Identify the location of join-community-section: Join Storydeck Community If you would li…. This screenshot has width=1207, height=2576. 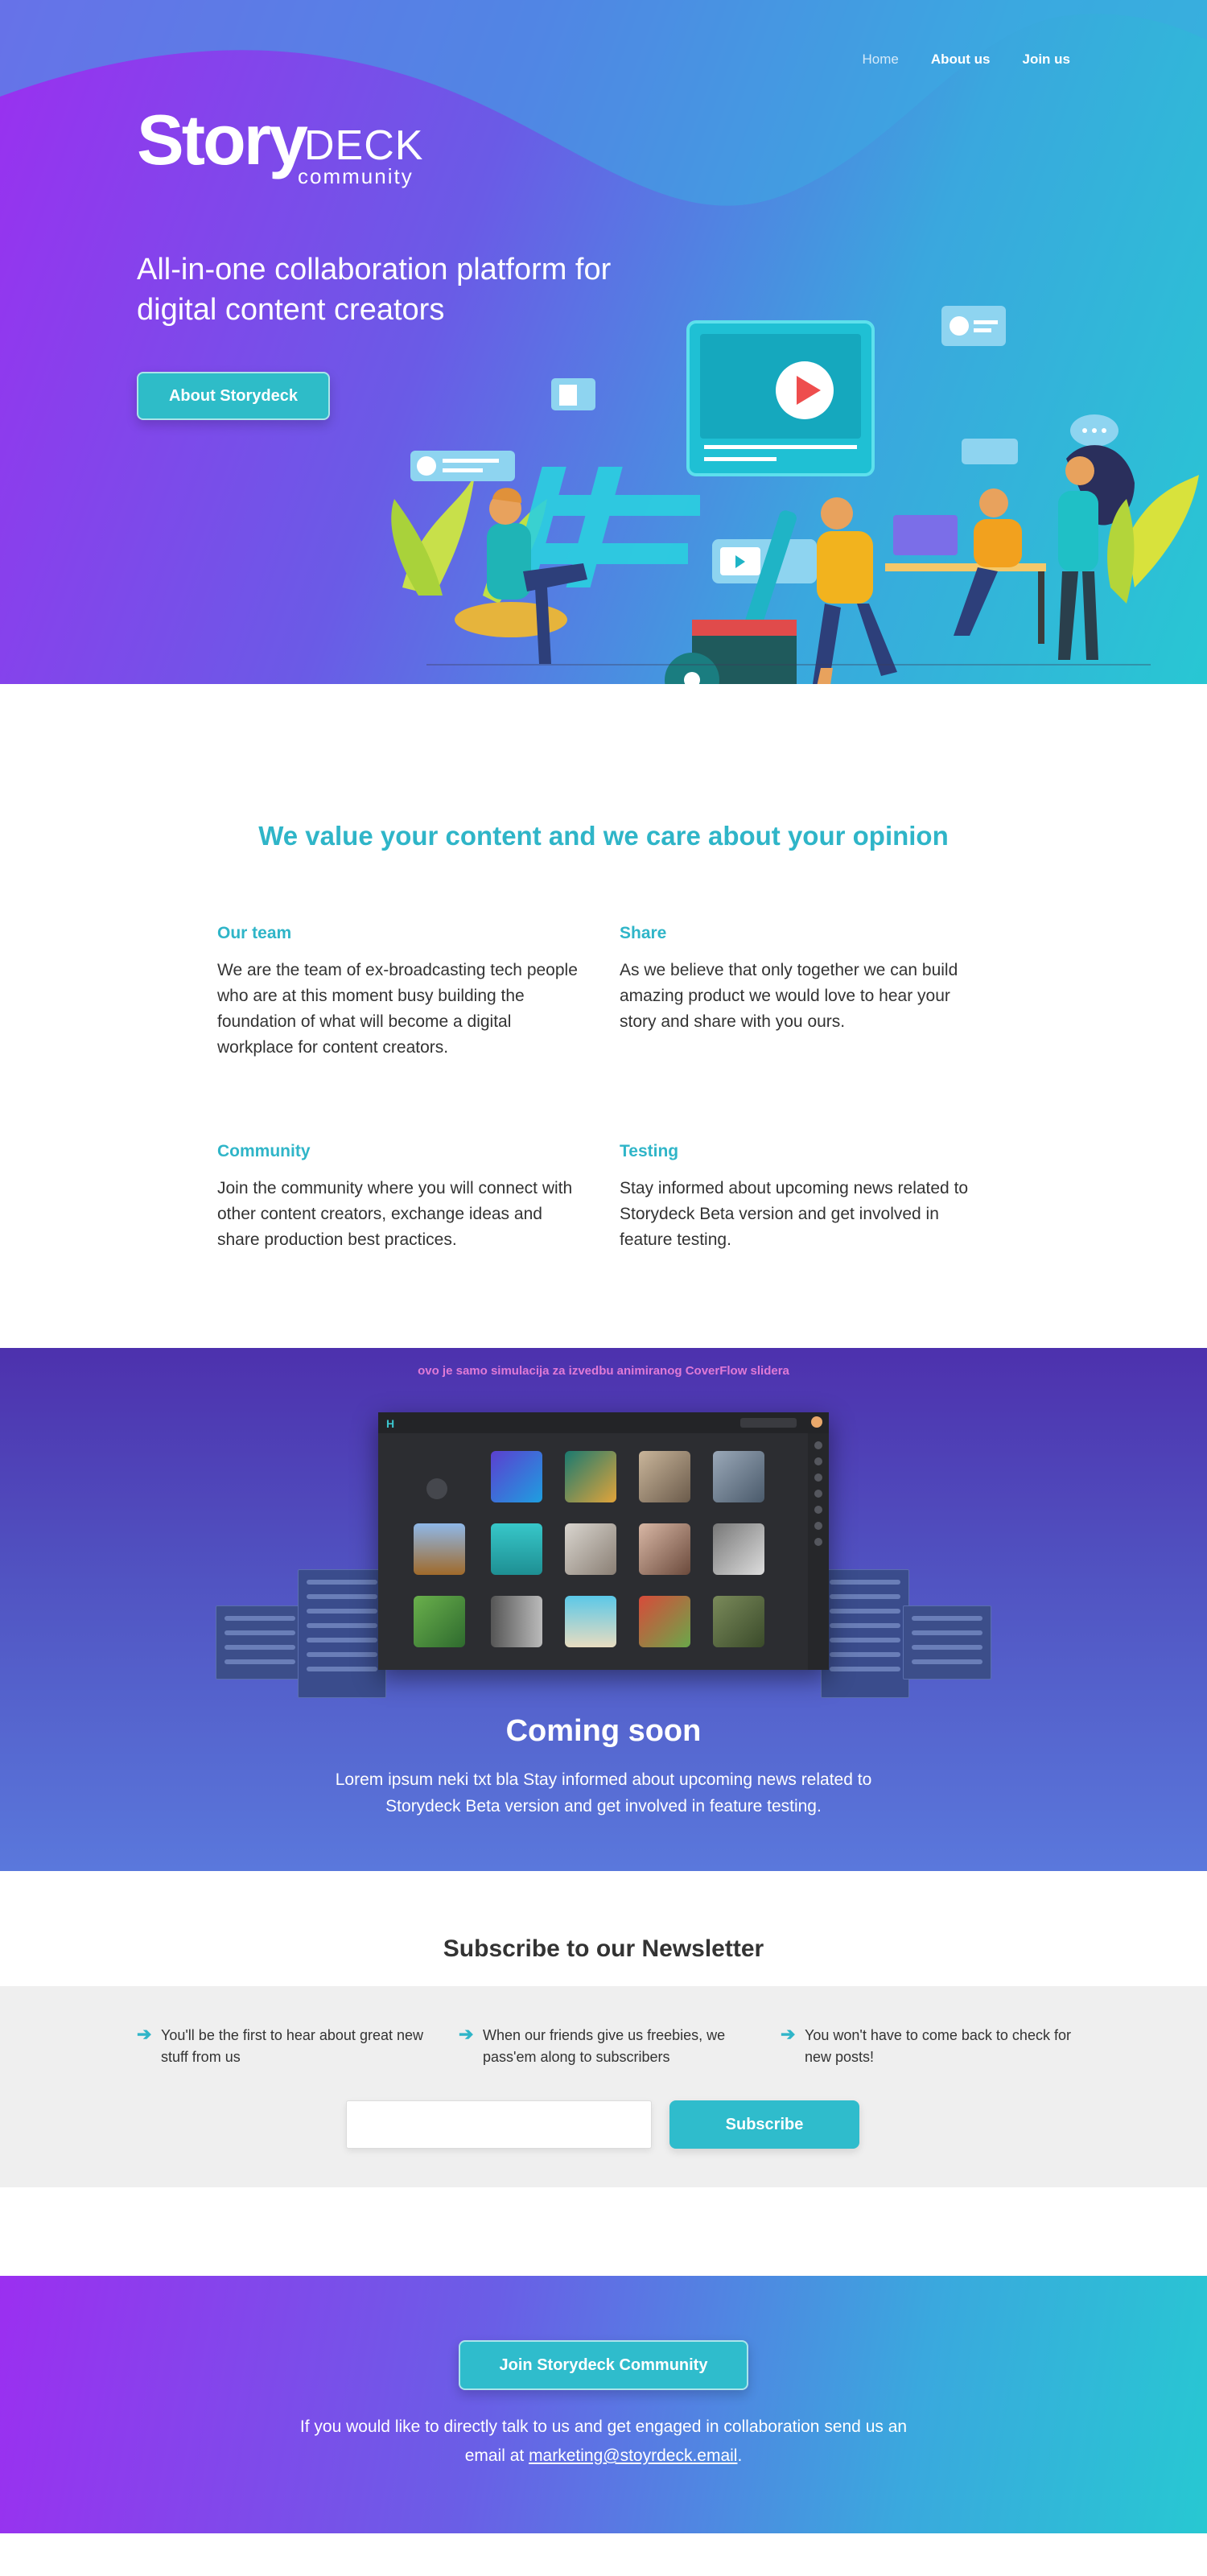
(604, 2404).